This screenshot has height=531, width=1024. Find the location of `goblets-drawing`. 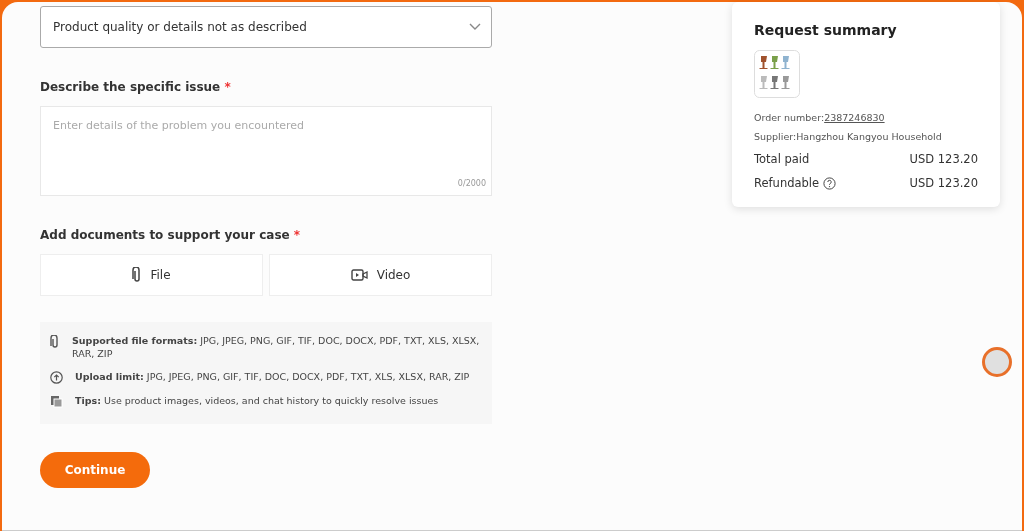

goblets-drawing is located at coordinates (777, 74).